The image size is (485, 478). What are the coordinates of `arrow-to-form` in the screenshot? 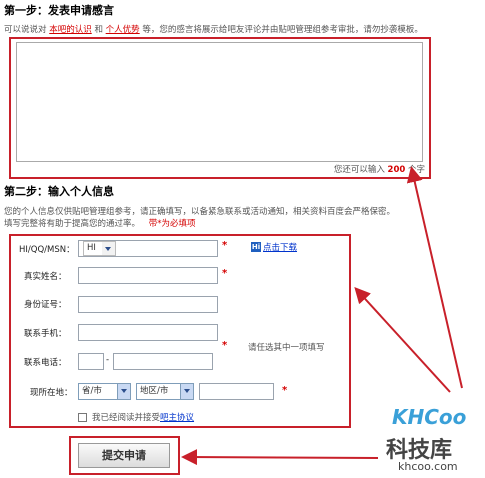 It's located at (402, 340).